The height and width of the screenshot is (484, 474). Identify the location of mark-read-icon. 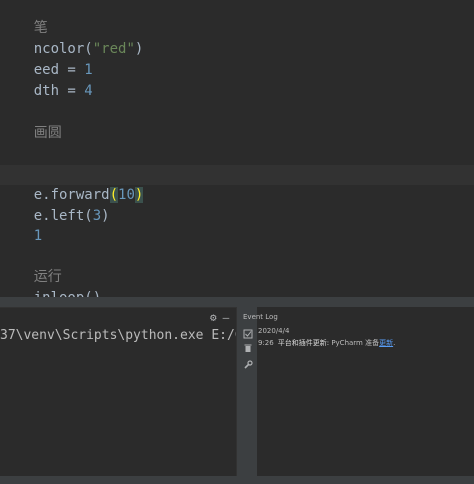
(248, 335).